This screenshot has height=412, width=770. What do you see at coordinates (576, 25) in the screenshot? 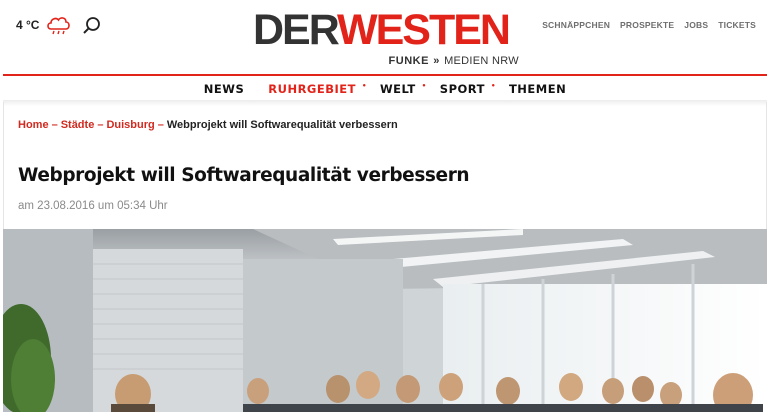
I see `top-link-schnaeppchen: SCHNÄPPCHEN` at bounding box center [576, 25].